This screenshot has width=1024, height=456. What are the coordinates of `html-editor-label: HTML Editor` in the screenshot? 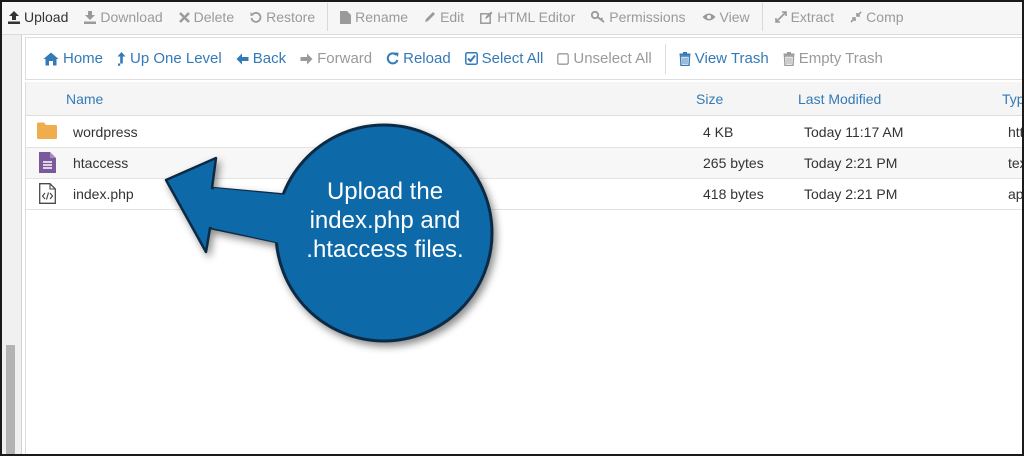 It's located at (536, 17).